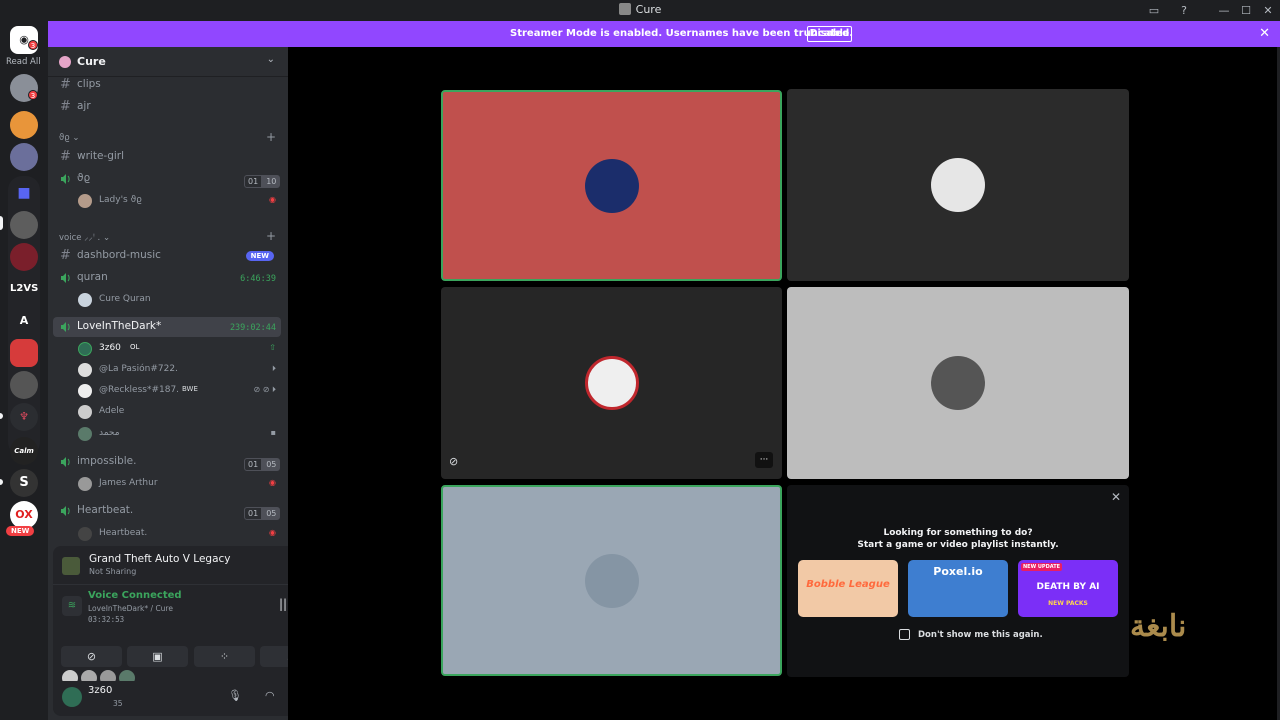 This screenshot has height=720, width=1280. What do you see at coordinates (1116, 497) in the screenshot?
I see `close-icon: ✕` at bounding box center [1116, 497].